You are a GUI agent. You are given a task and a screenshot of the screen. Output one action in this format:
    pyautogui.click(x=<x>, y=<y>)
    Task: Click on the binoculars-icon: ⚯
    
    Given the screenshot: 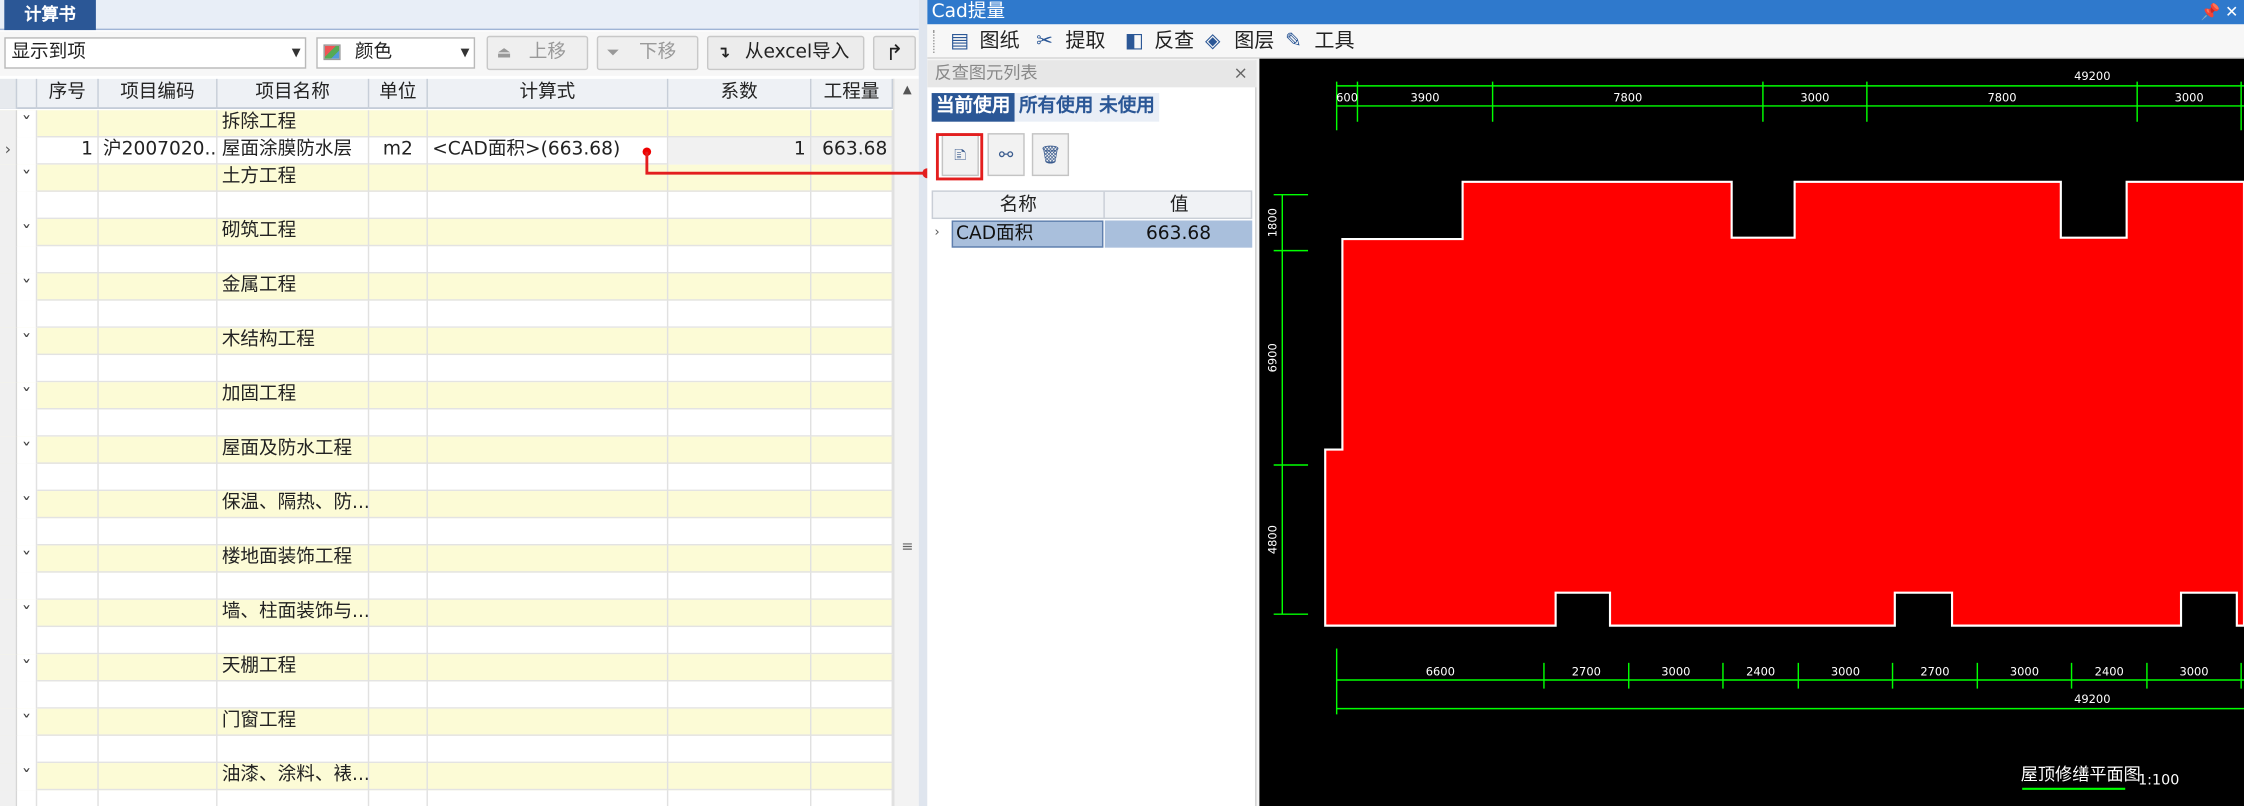 What is the action you would take?
    pyautogui.click(x=1006, y=154)
    